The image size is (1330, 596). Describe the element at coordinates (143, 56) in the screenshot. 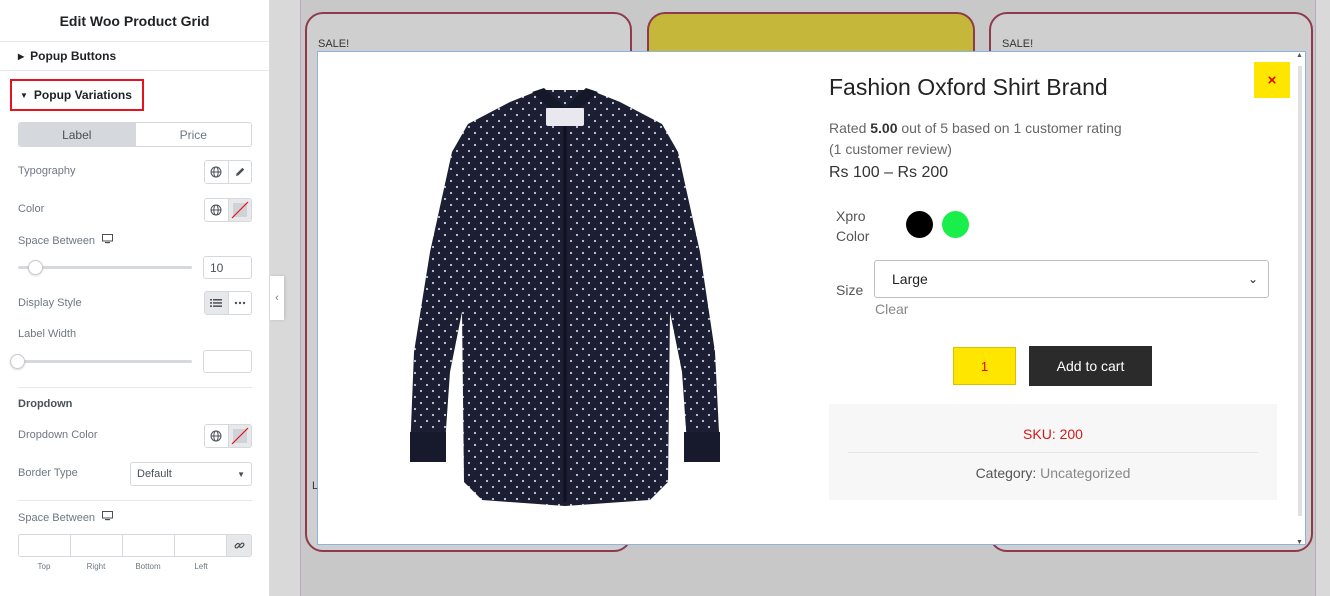

I see `section-popup-buttons: ▶ Popup Buttons` at that location.